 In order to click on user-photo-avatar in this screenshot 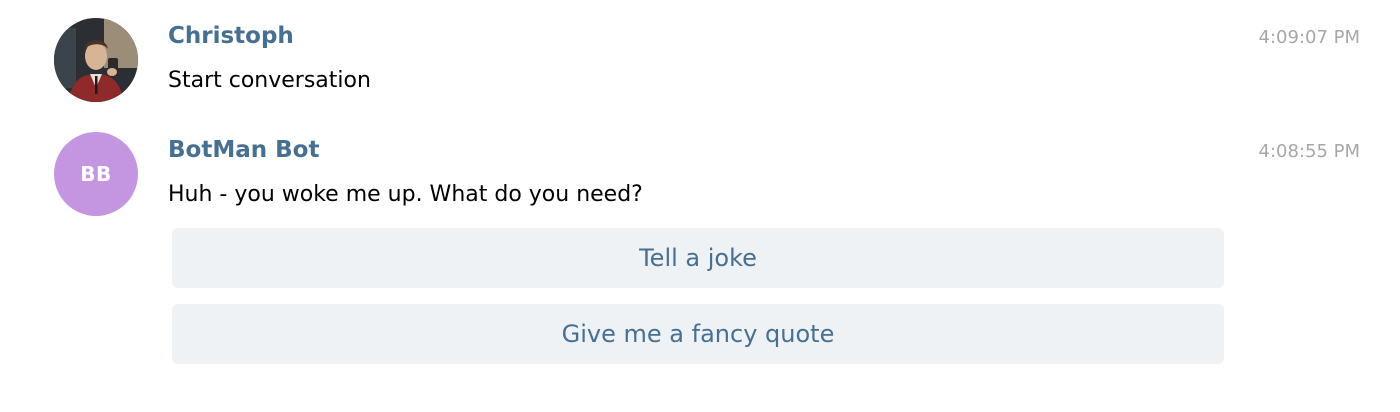, I will do `click(96, 60)`.